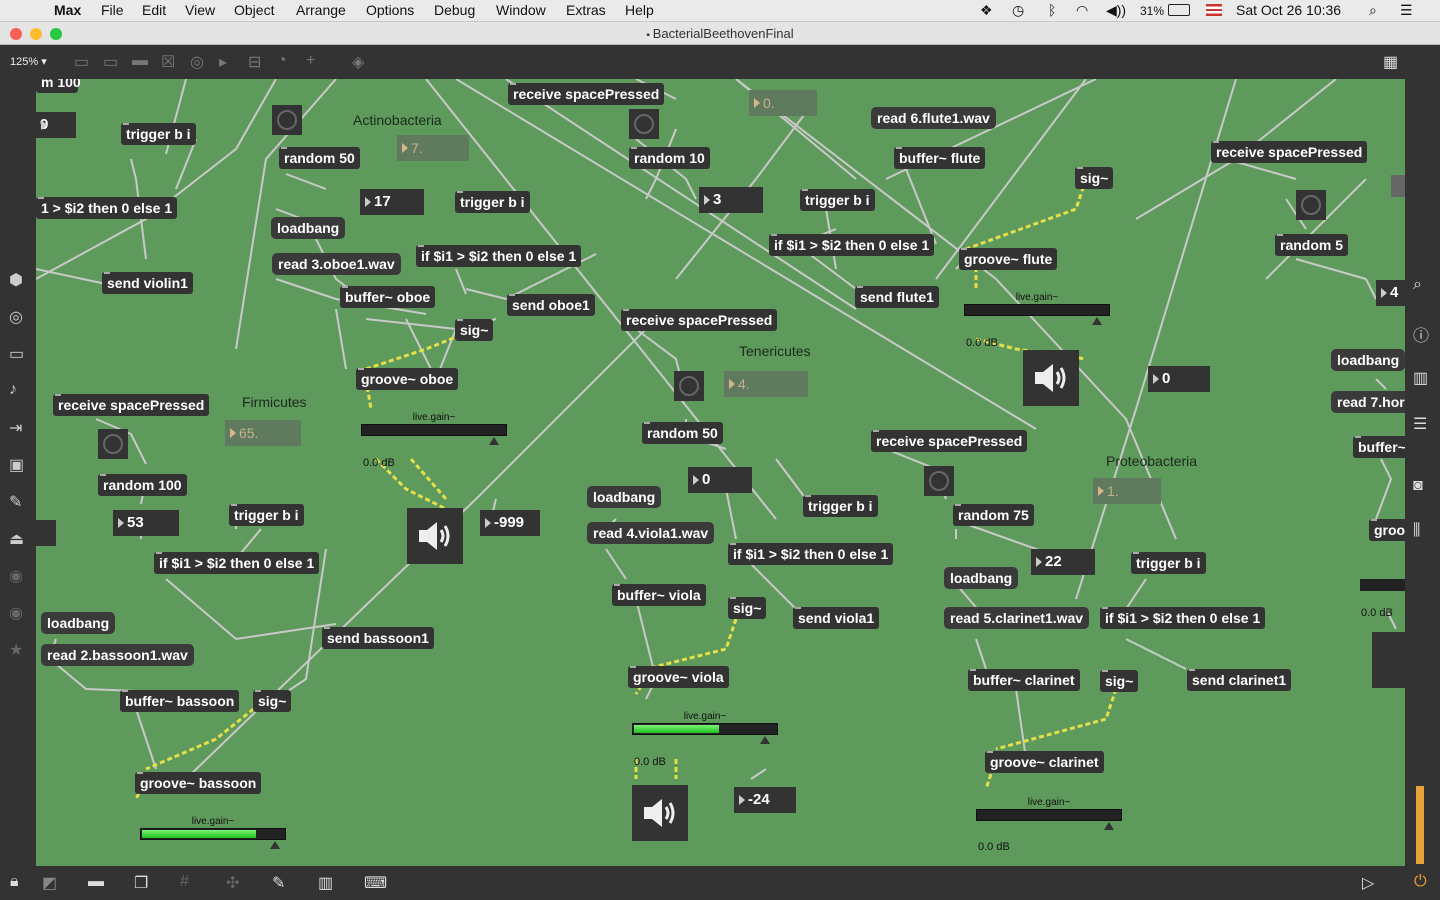  Describe the element at coordinates (112, 10) in the screenshot. I see `menu-file: File` at that location.